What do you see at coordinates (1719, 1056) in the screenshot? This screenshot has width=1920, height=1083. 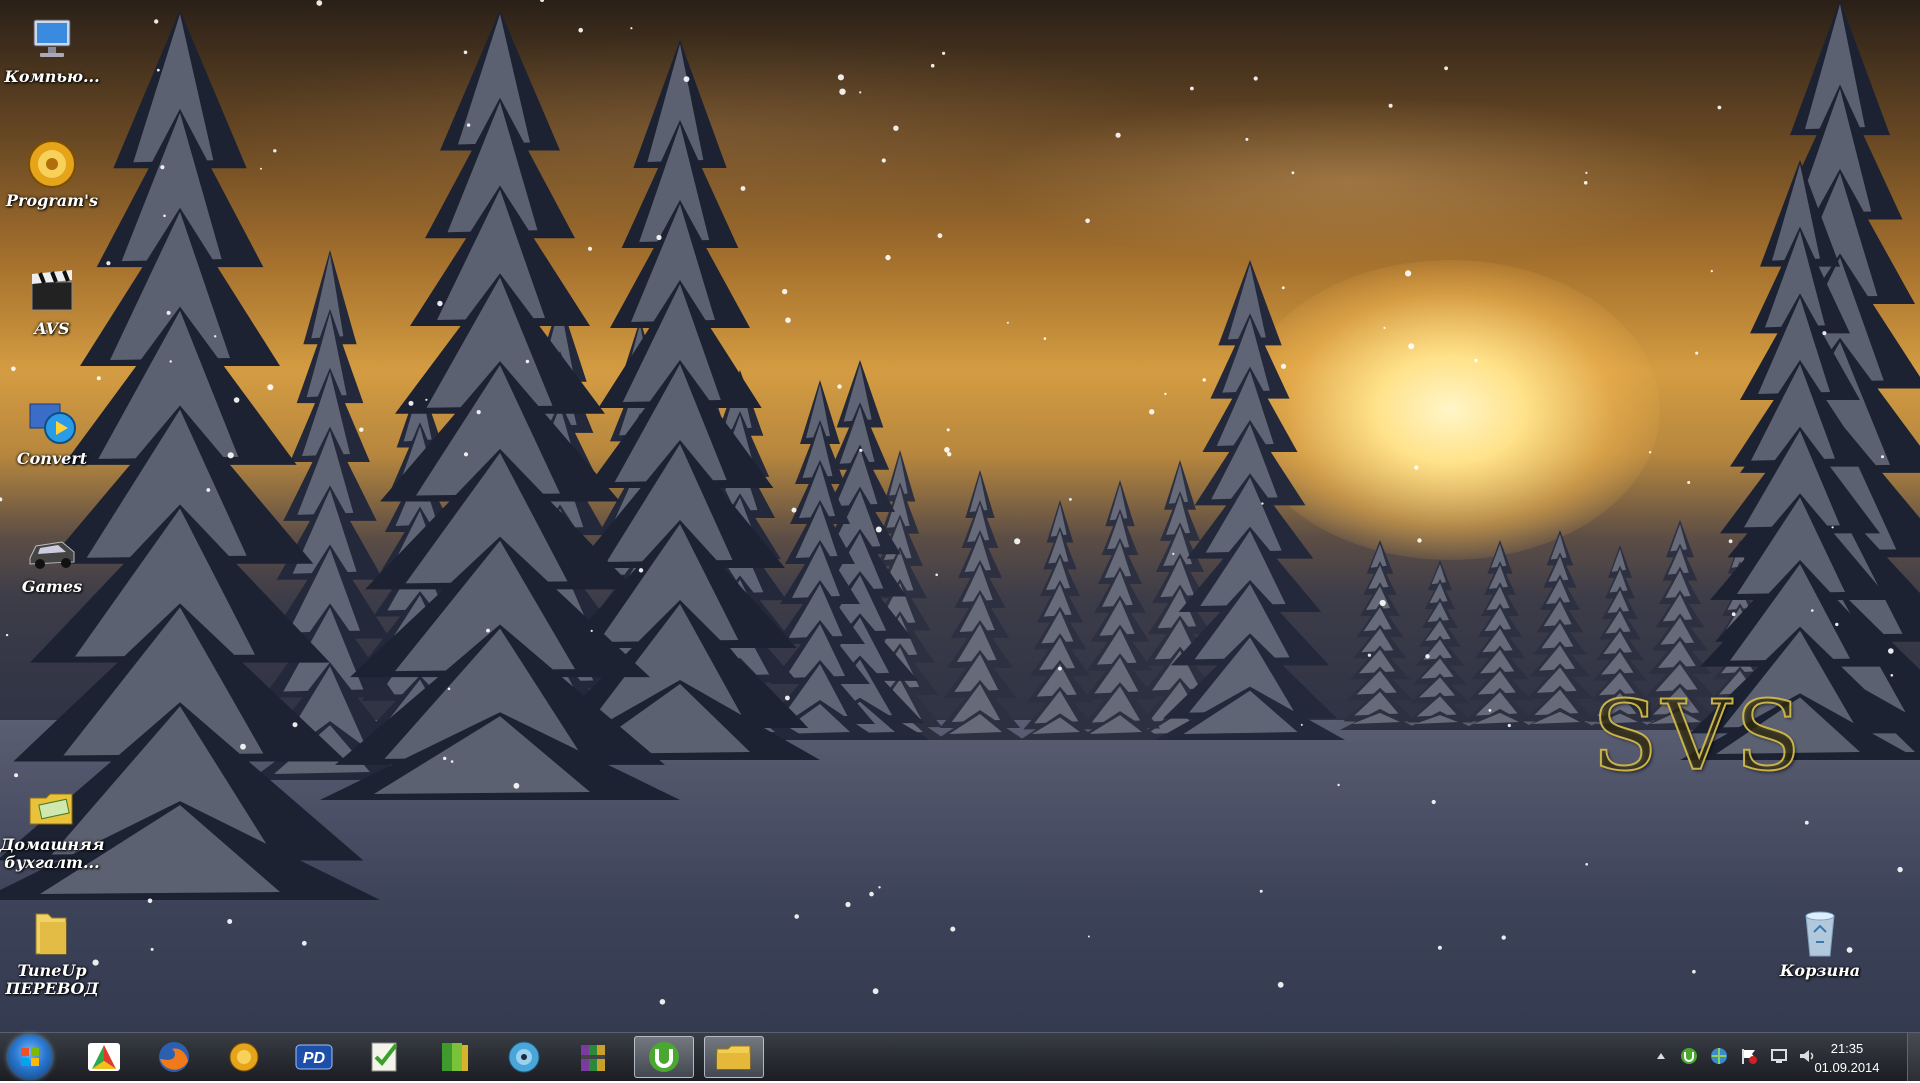 I see `network-globe-icon` at bounding box center [1719, 1056].